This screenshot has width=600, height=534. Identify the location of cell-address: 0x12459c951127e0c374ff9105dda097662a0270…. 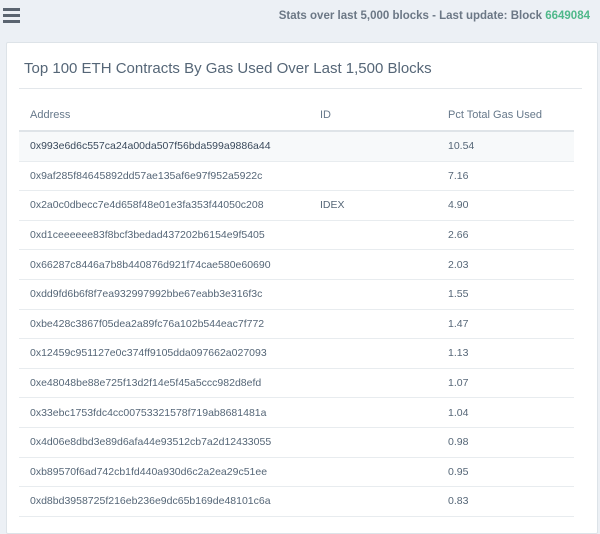
(164, 353).